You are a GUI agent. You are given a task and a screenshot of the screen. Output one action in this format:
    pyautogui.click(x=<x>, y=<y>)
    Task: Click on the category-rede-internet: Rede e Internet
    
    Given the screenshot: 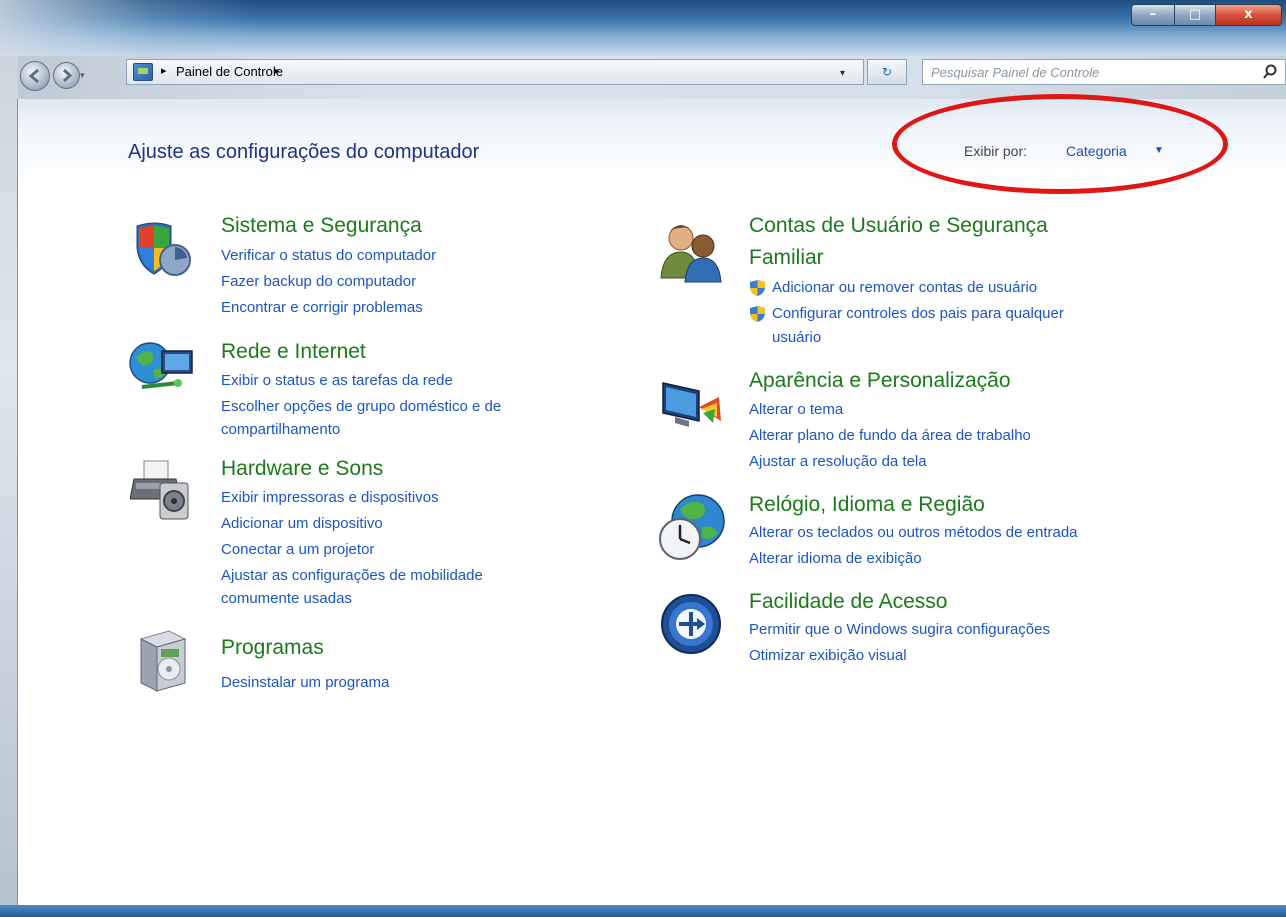 What is the action you would take?
    pyautogui.click(x=293, y=352)
    